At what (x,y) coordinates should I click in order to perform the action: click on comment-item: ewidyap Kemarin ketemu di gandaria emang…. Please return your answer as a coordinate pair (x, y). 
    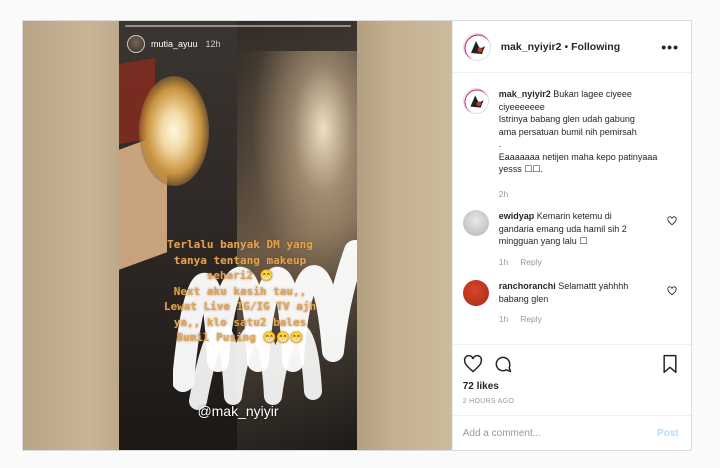
    Looking at the image, I should click on (570, 239).